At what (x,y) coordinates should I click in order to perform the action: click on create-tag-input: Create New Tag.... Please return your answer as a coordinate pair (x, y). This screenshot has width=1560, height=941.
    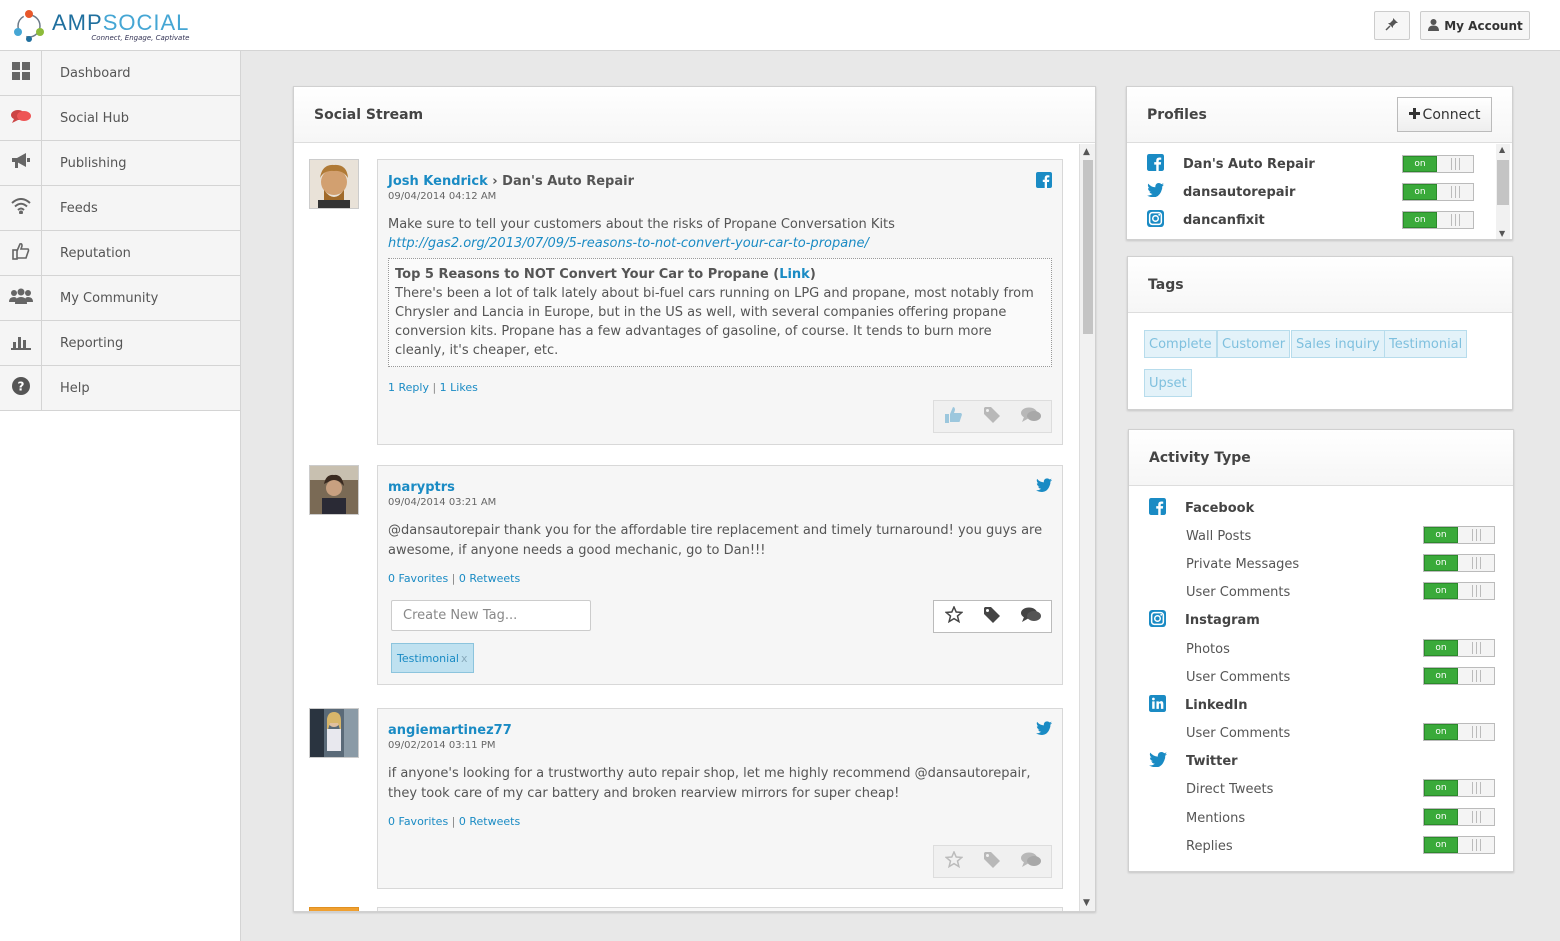
    Looking at the image, I should click on (491, 615).